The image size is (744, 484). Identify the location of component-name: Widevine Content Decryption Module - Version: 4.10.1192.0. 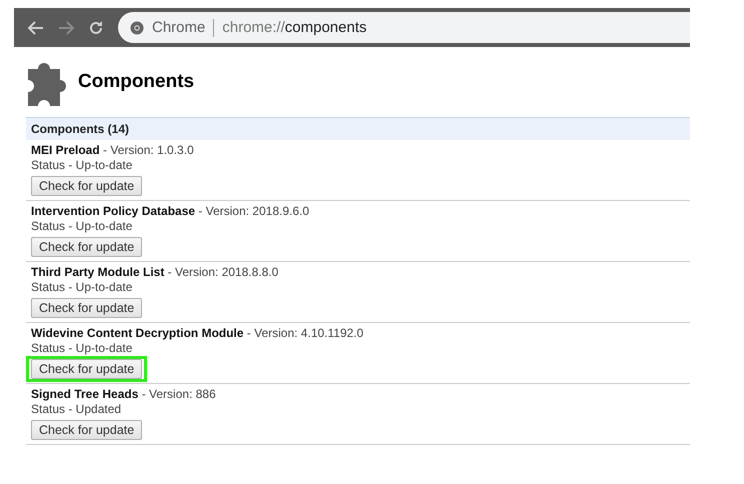
(197, 333).